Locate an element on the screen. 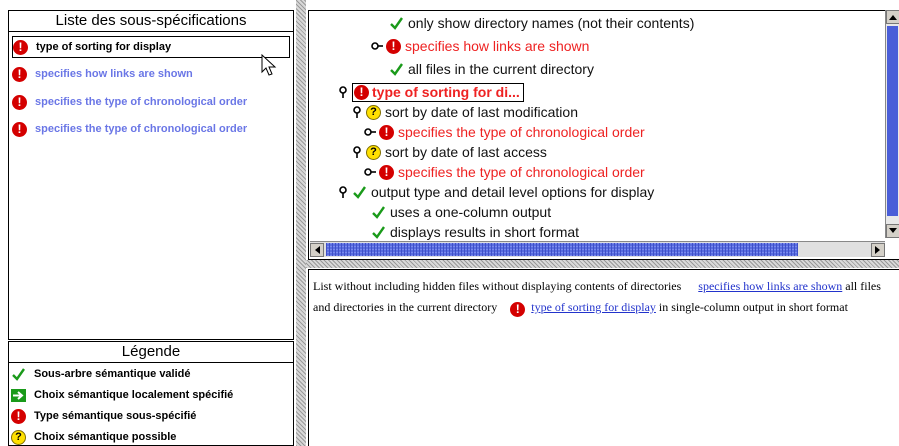  tree-row: all files in the current directory is located at coordinates (491, 69).